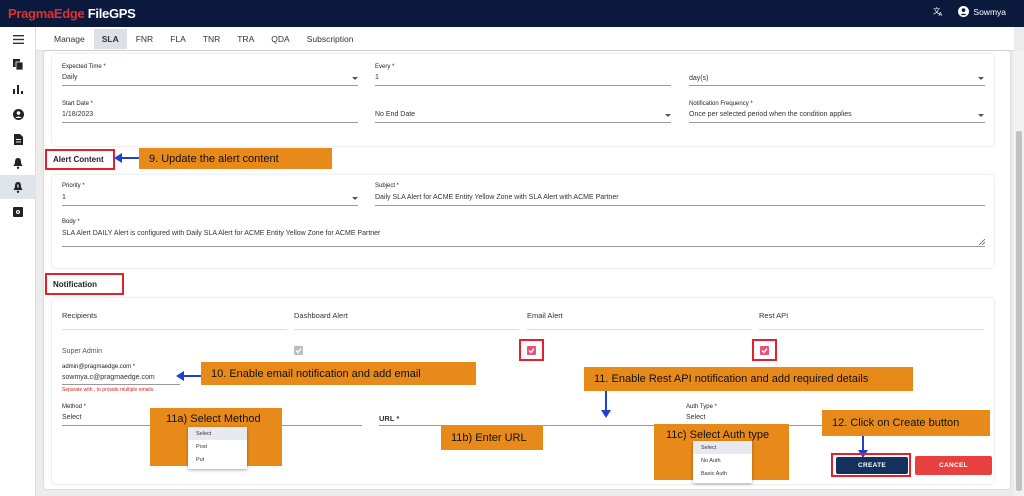 This screenshot has width=1024, height=496. What do you see at coordinates (84, 284) in the screenshot?
I see `highlight-notification` at bounding box center [84, 284].